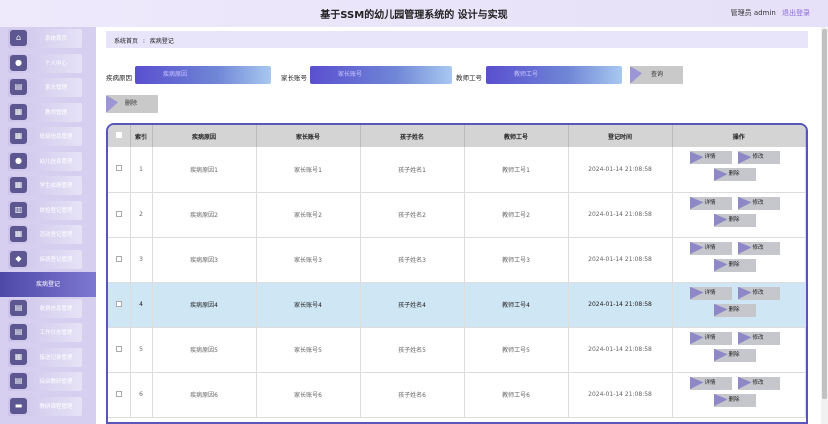 The height and width of the screenshot is (424, 828). I want to click on sidebar-item-label: 疾病登记, so click(47, 284).